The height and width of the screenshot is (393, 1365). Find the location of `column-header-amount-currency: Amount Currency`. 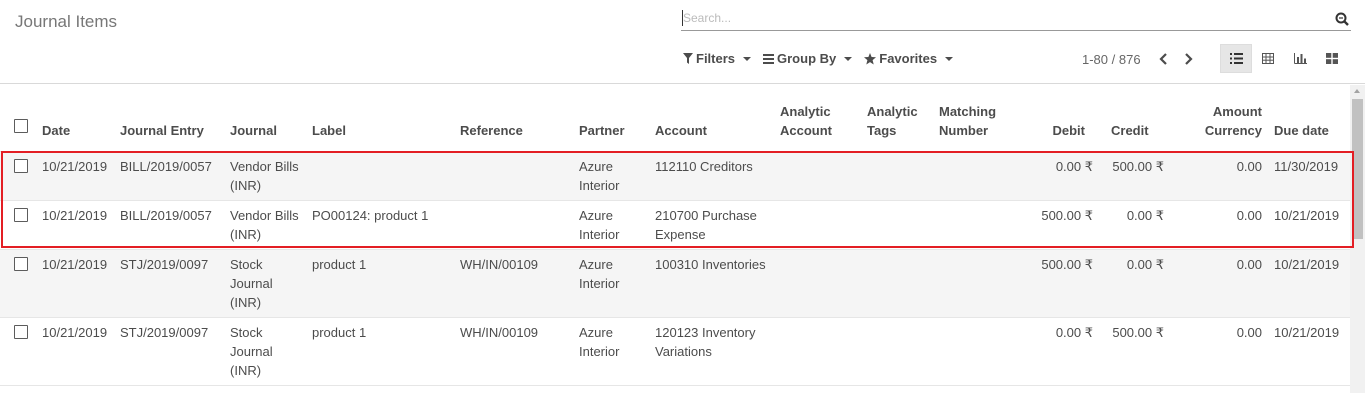

column-header-amount-currency: Amount Currency is located at coordinates (1224, 118).